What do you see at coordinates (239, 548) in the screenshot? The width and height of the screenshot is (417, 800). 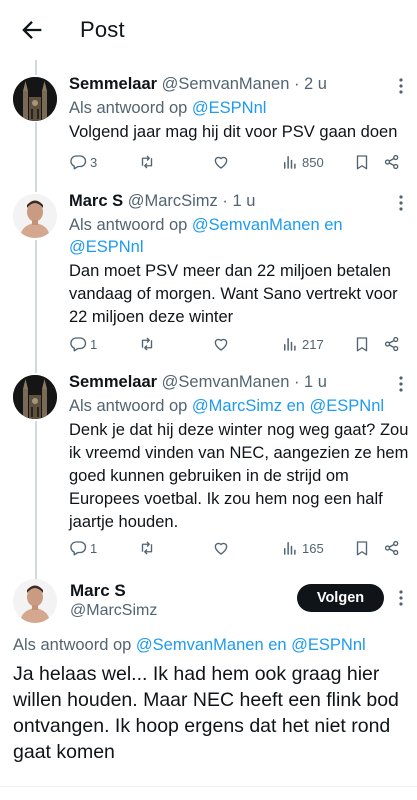 I see `action-bar: 1 165` at bounding box center [239, 548].